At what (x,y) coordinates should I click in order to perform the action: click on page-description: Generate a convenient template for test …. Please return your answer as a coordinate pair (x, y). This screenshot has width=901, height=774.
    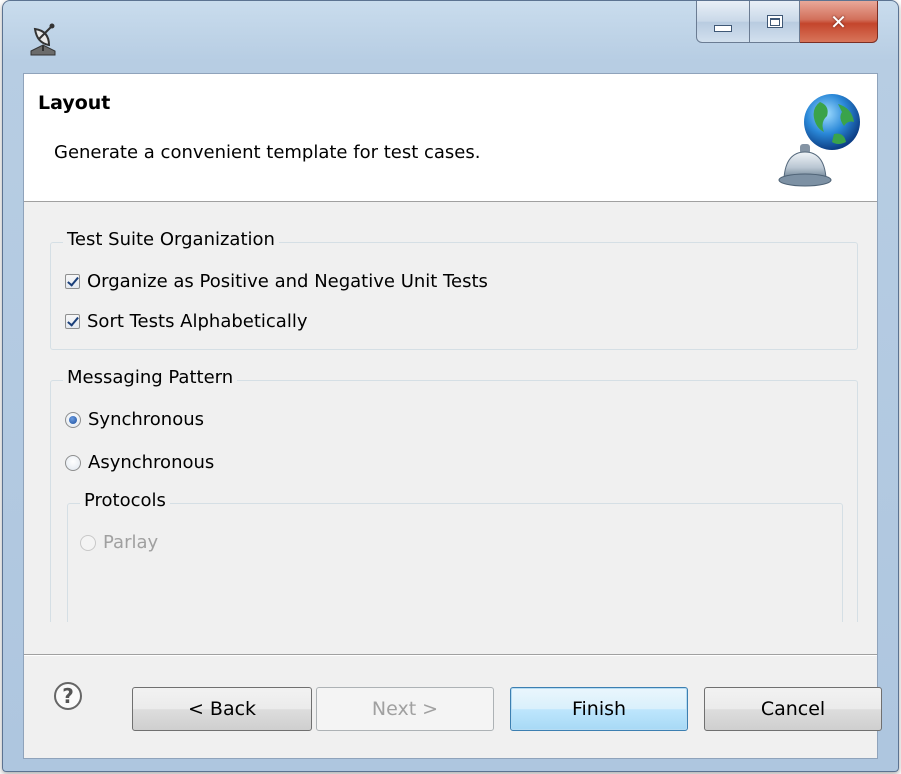
    Looking at the image, I should click on (267, 152).